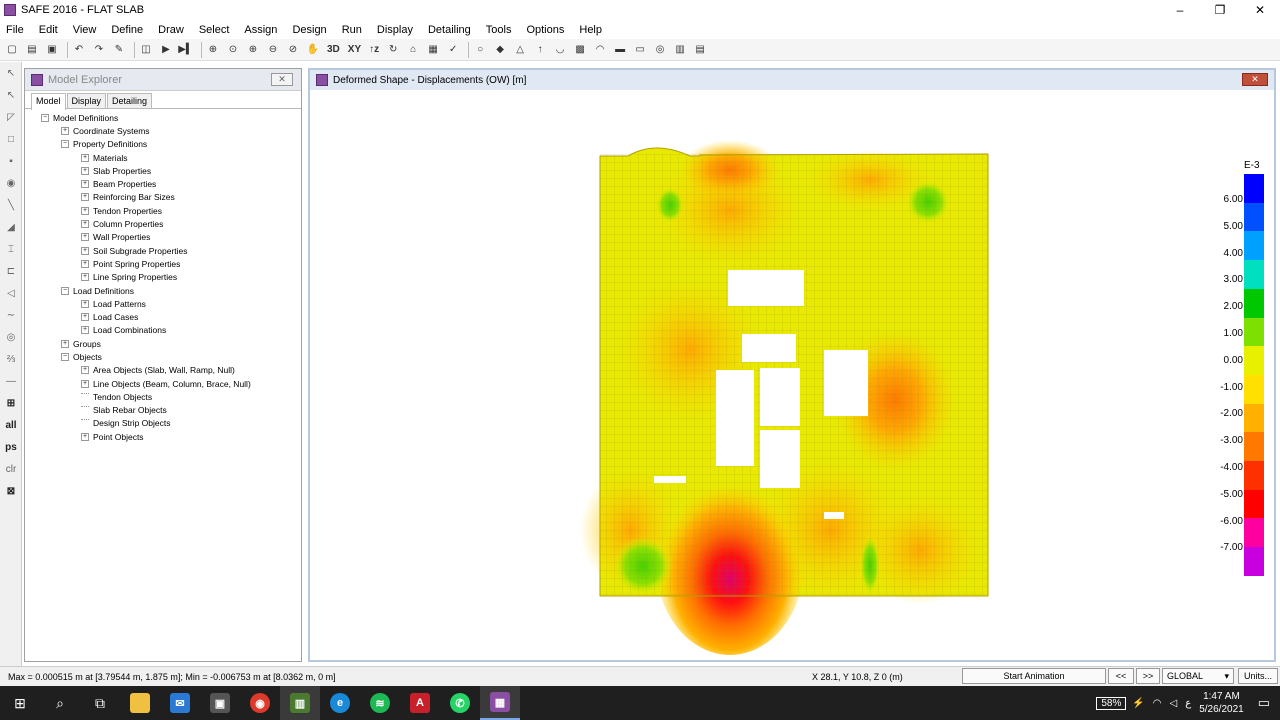 This screenshot has height=720, width=1280. Describe the element at coordinates (313, 50) in the screenshot. I see `pan-icon: ✋` at that location.